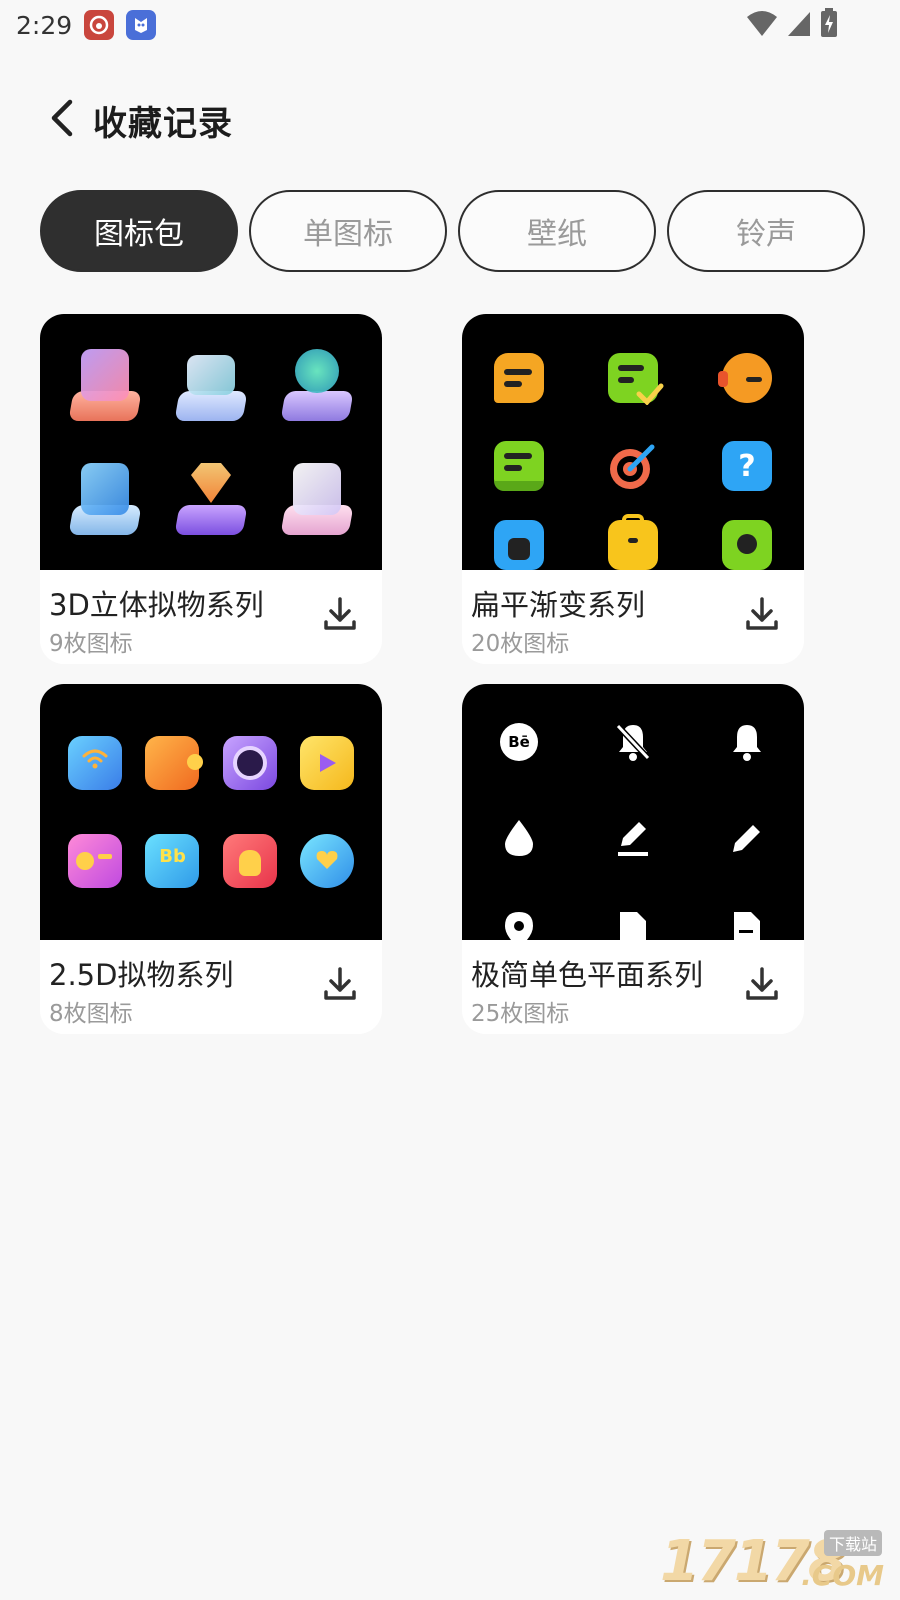  What do you see at coordinates (450, 25) in the screenshot?
I see `status-bar: 2:29` at bounding box center [450, 25].